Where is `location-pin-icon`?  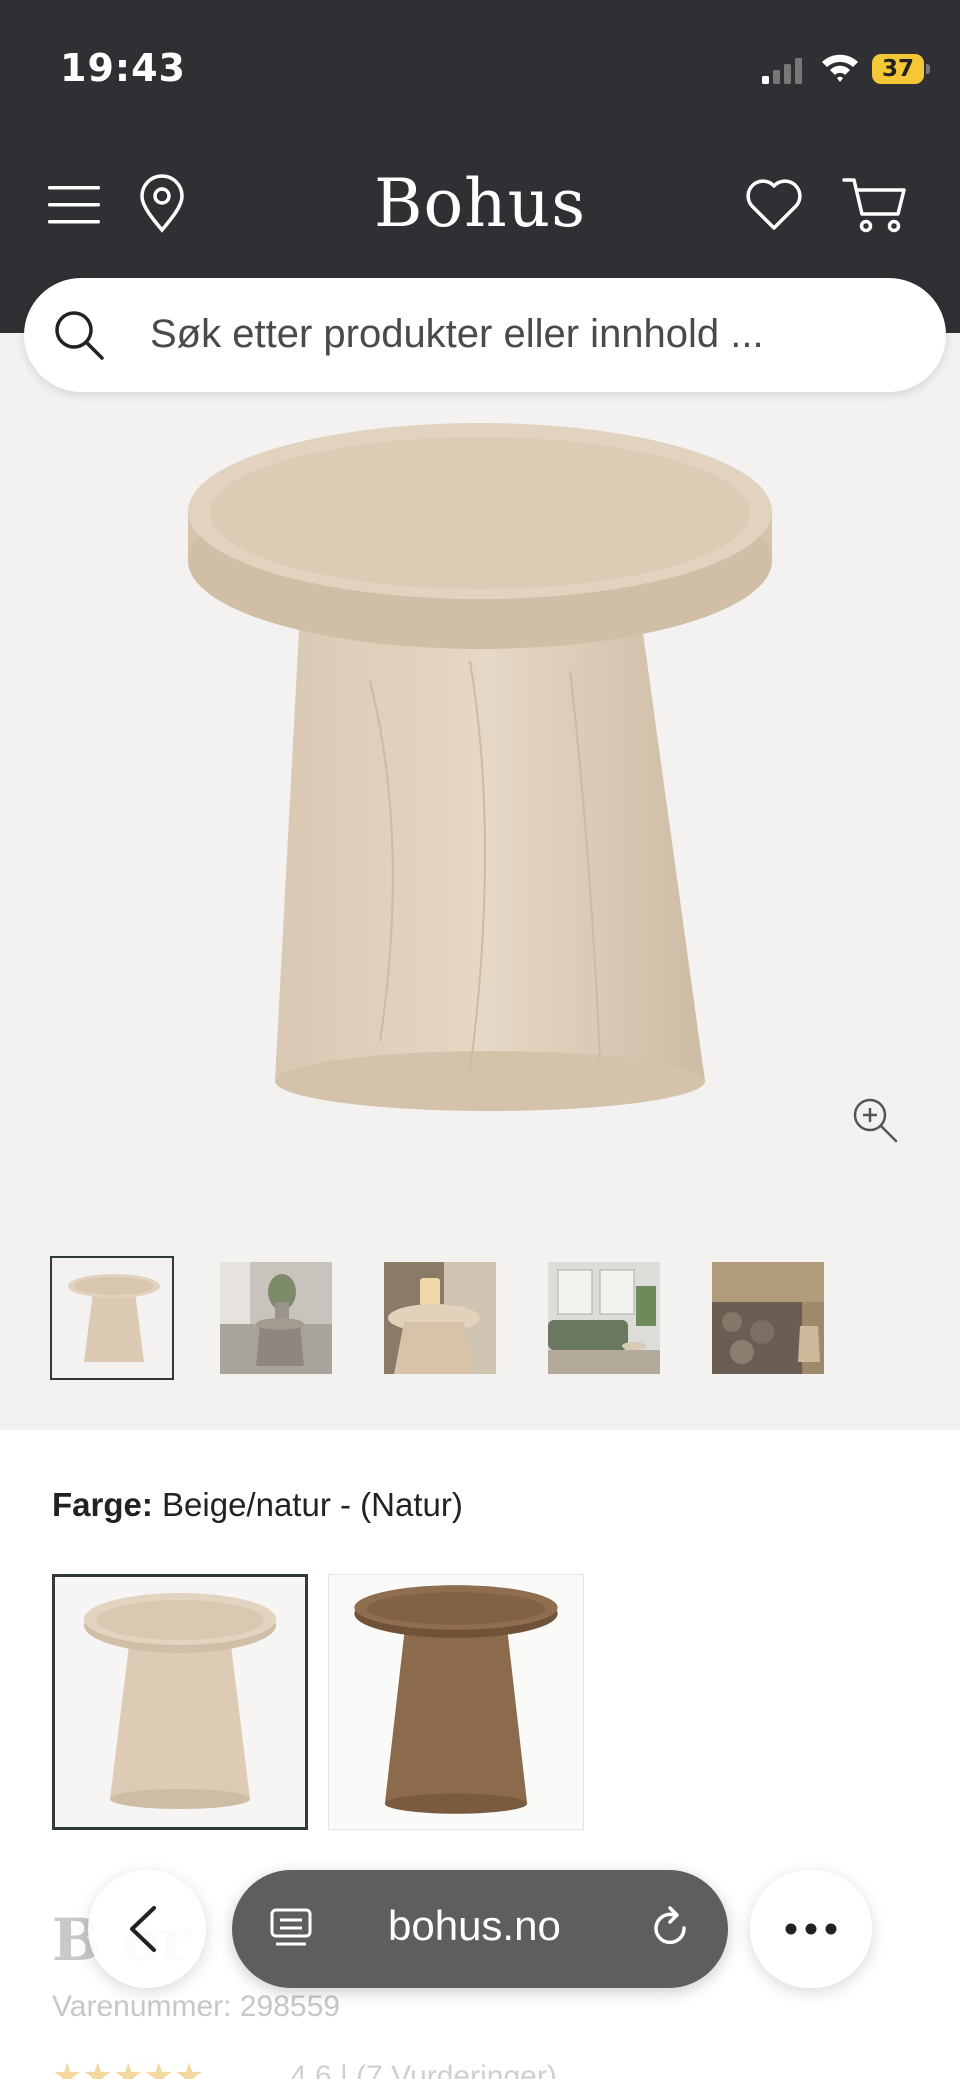 location-pin-icon is located at coordinates (162, 204).